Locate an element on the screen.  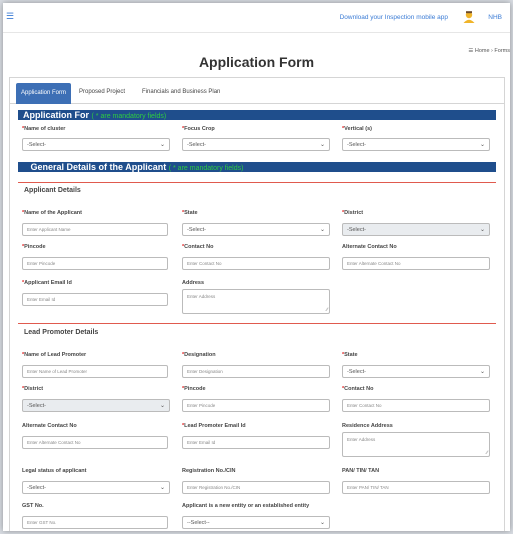
lead-contact-label: *Contact No is located at coordinates (358, 389).